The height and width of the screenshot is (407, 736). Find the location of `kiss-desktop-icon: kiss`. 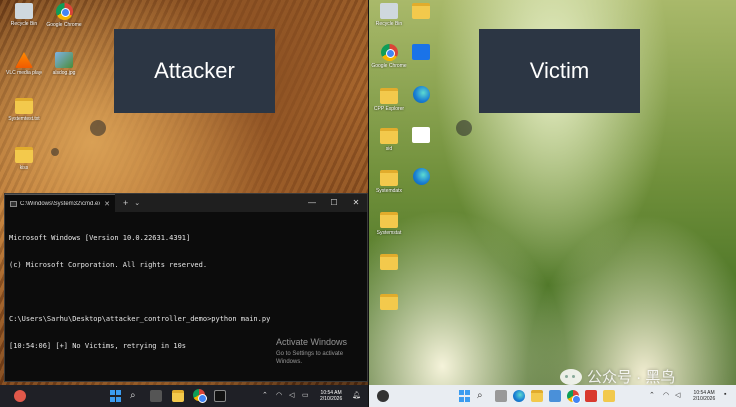

kiss-desktop-icon: kiss is located at coordinates (24, 159).